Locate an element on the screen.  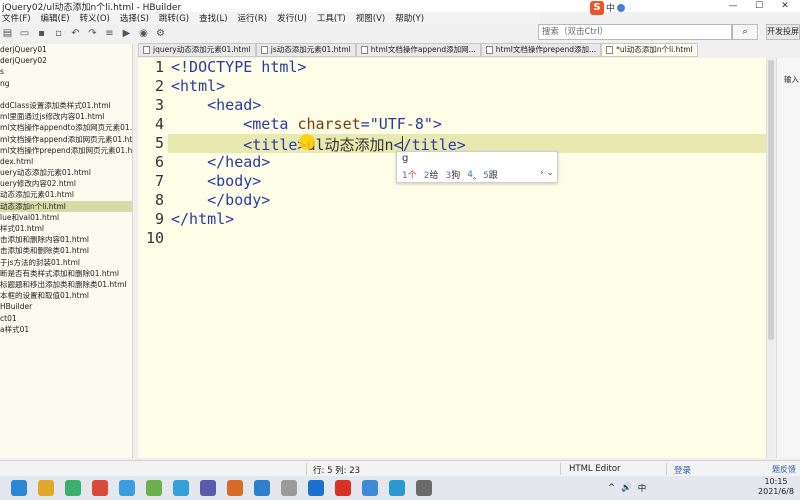
ime-candidate: 3狗 is located at coordinates (453, 174).